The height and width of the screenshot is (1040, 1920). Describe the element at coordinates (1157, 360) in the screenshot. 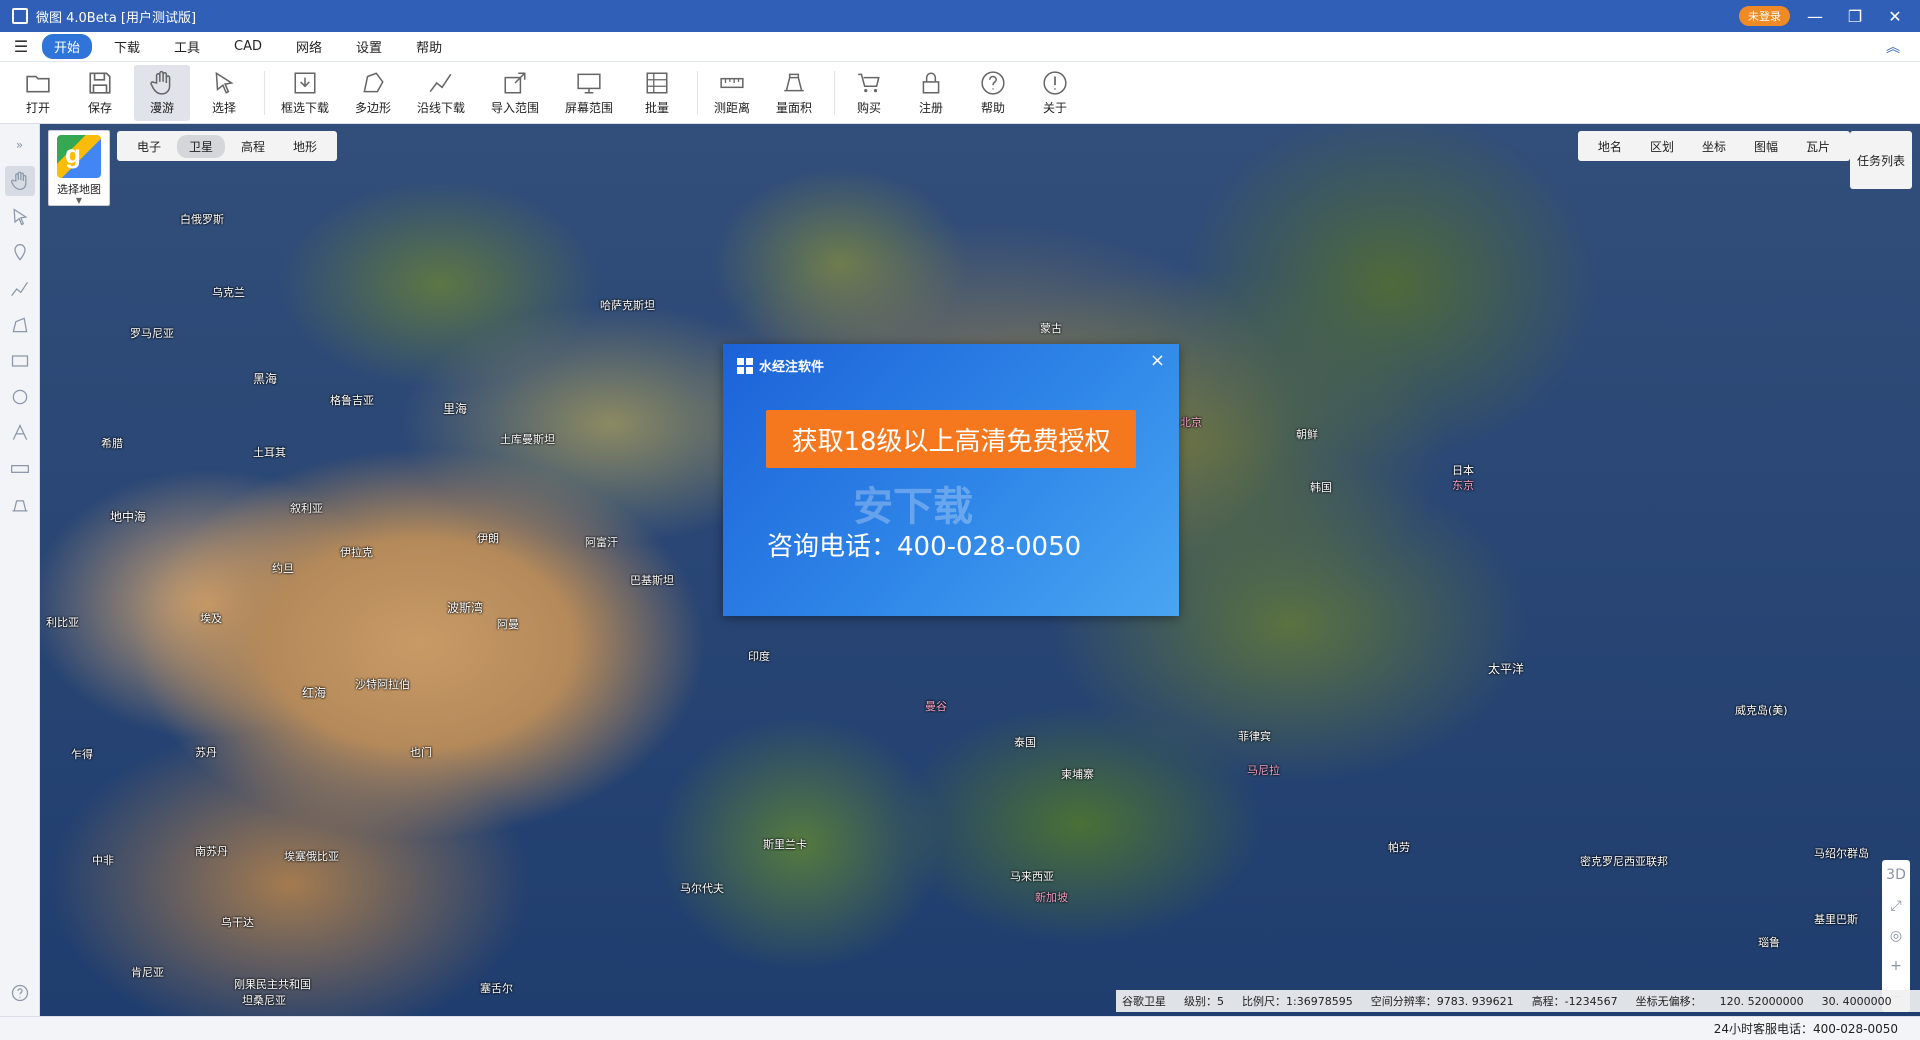

I see `popup-close-button: ×` at that location.